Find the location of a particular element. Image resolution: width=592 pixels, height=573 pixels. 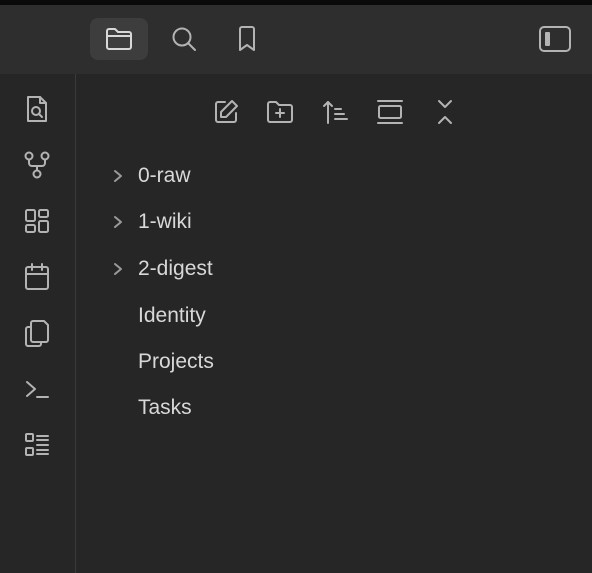

ribbon-daily-note-button is located at coordinates (37, 277).